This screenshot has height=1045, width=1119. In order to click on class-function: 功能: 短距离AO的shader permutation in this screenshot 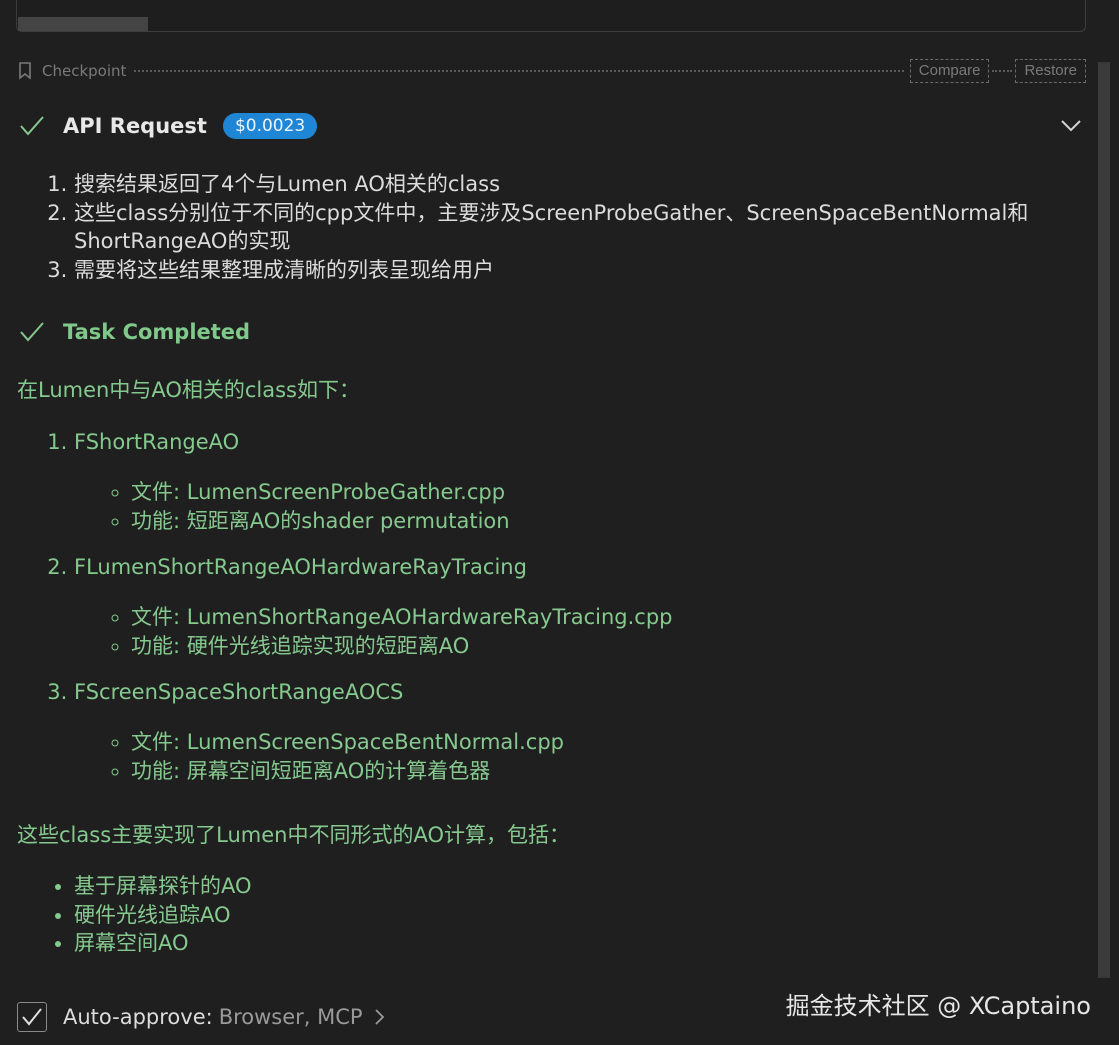, I will do `click(625, 521)`.